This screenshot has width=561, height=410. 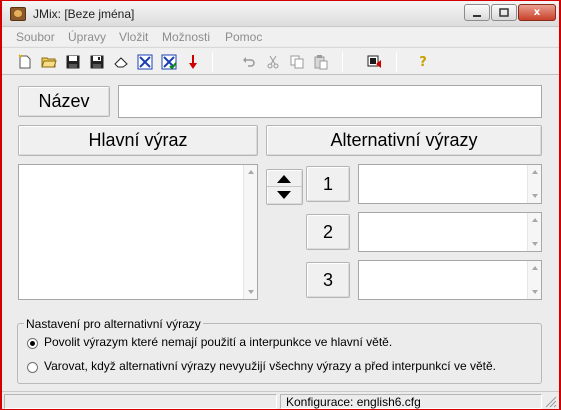 I want to click on status-pane-config: Konfigurace: english6.cfg, so click(x=411, y=401).